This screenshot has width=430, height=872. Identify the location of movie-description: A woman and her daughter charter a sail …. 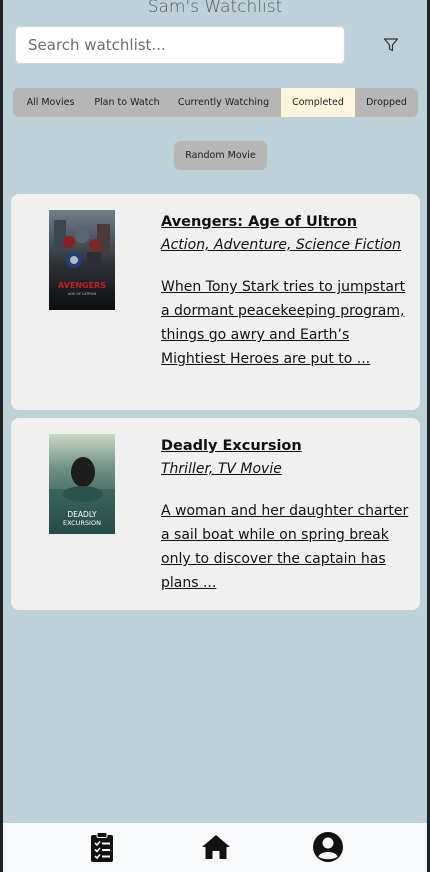
(286, 547).